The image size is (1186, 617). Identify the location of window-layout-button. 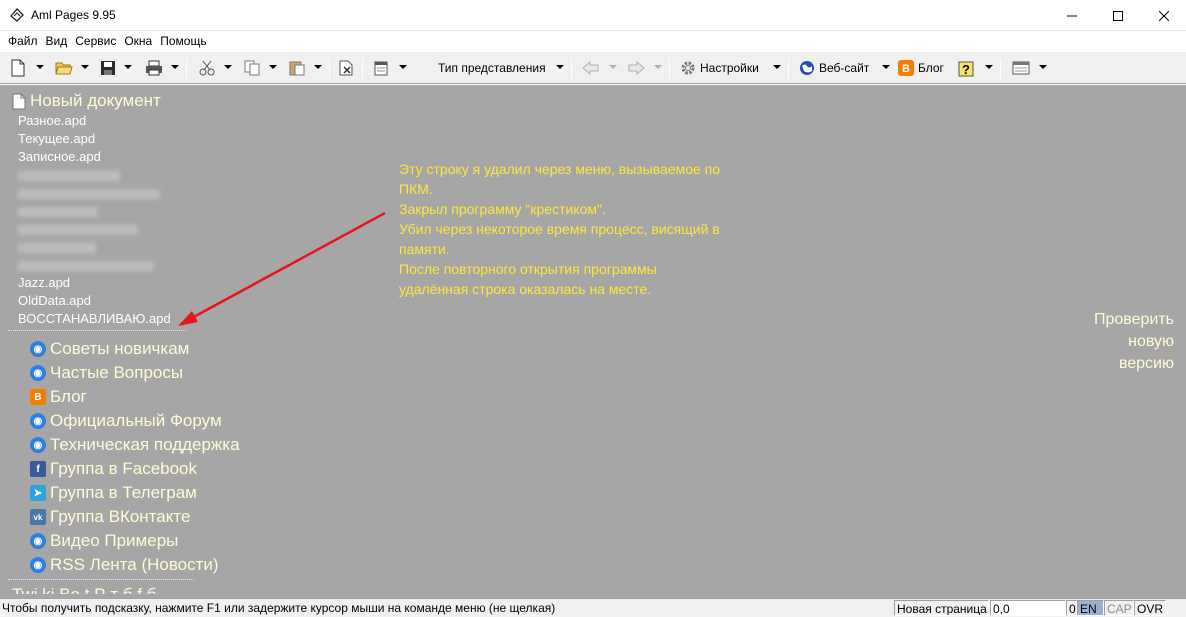
(1021, 68).